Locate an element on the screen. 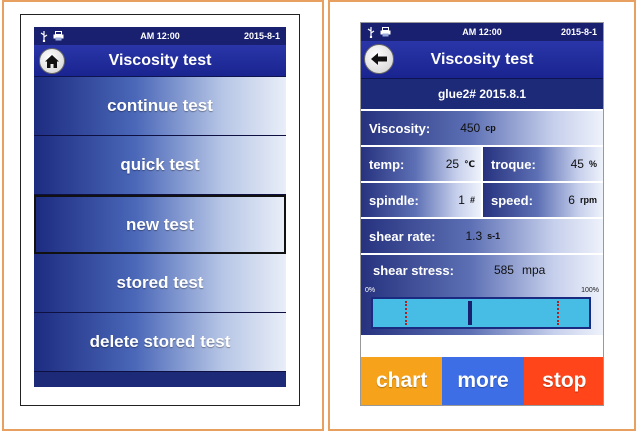 Image resolution: width=640 pixels, height=433 pixels. menu-title-bar: Viscosity test is located at coordinates (160, 61).